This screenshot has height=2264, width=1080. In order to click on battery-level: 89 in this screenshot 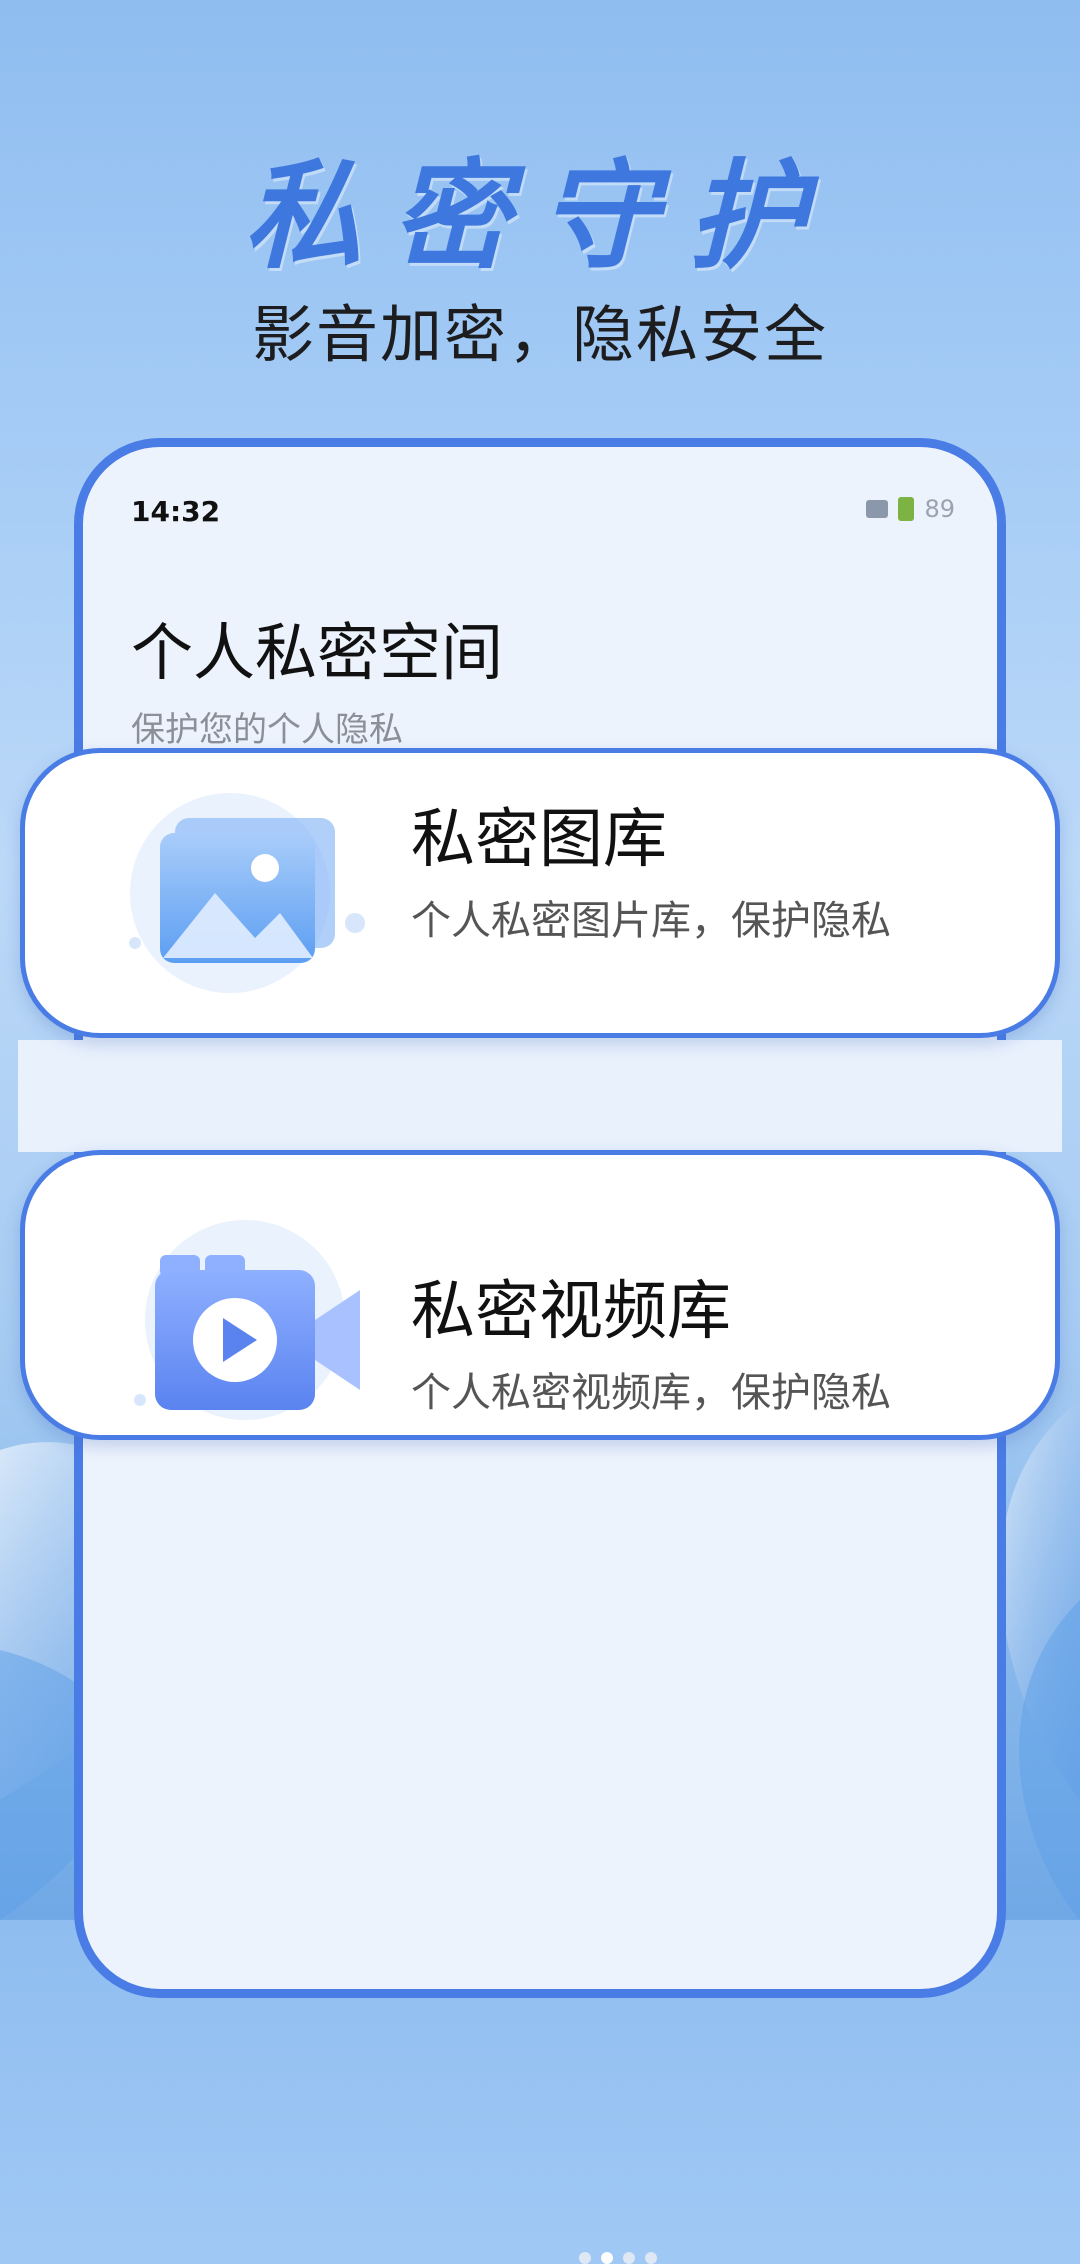, I will do `click(939, 509)`.